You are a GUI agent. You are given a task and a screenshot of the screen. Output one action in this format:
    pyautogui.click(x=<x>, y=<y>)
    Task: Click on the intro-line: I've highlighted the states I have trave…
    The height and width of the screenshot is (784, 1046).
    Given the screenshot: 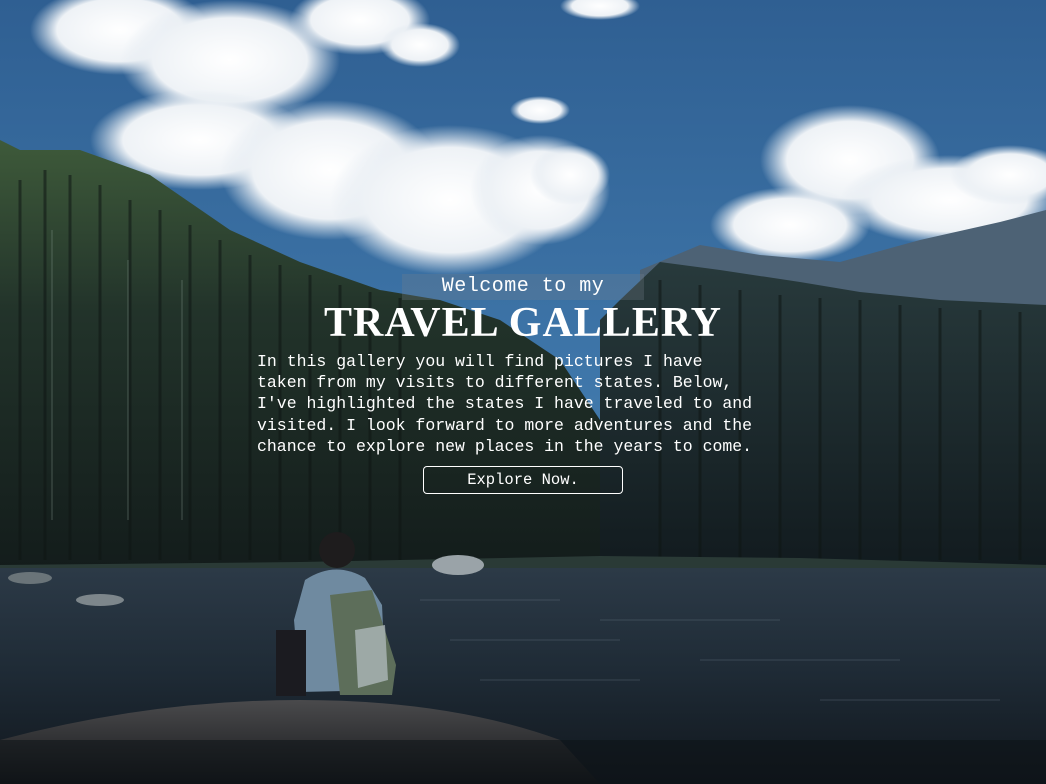 What is the action you would take?
    pyautogui.click(x=505, y=404)
    